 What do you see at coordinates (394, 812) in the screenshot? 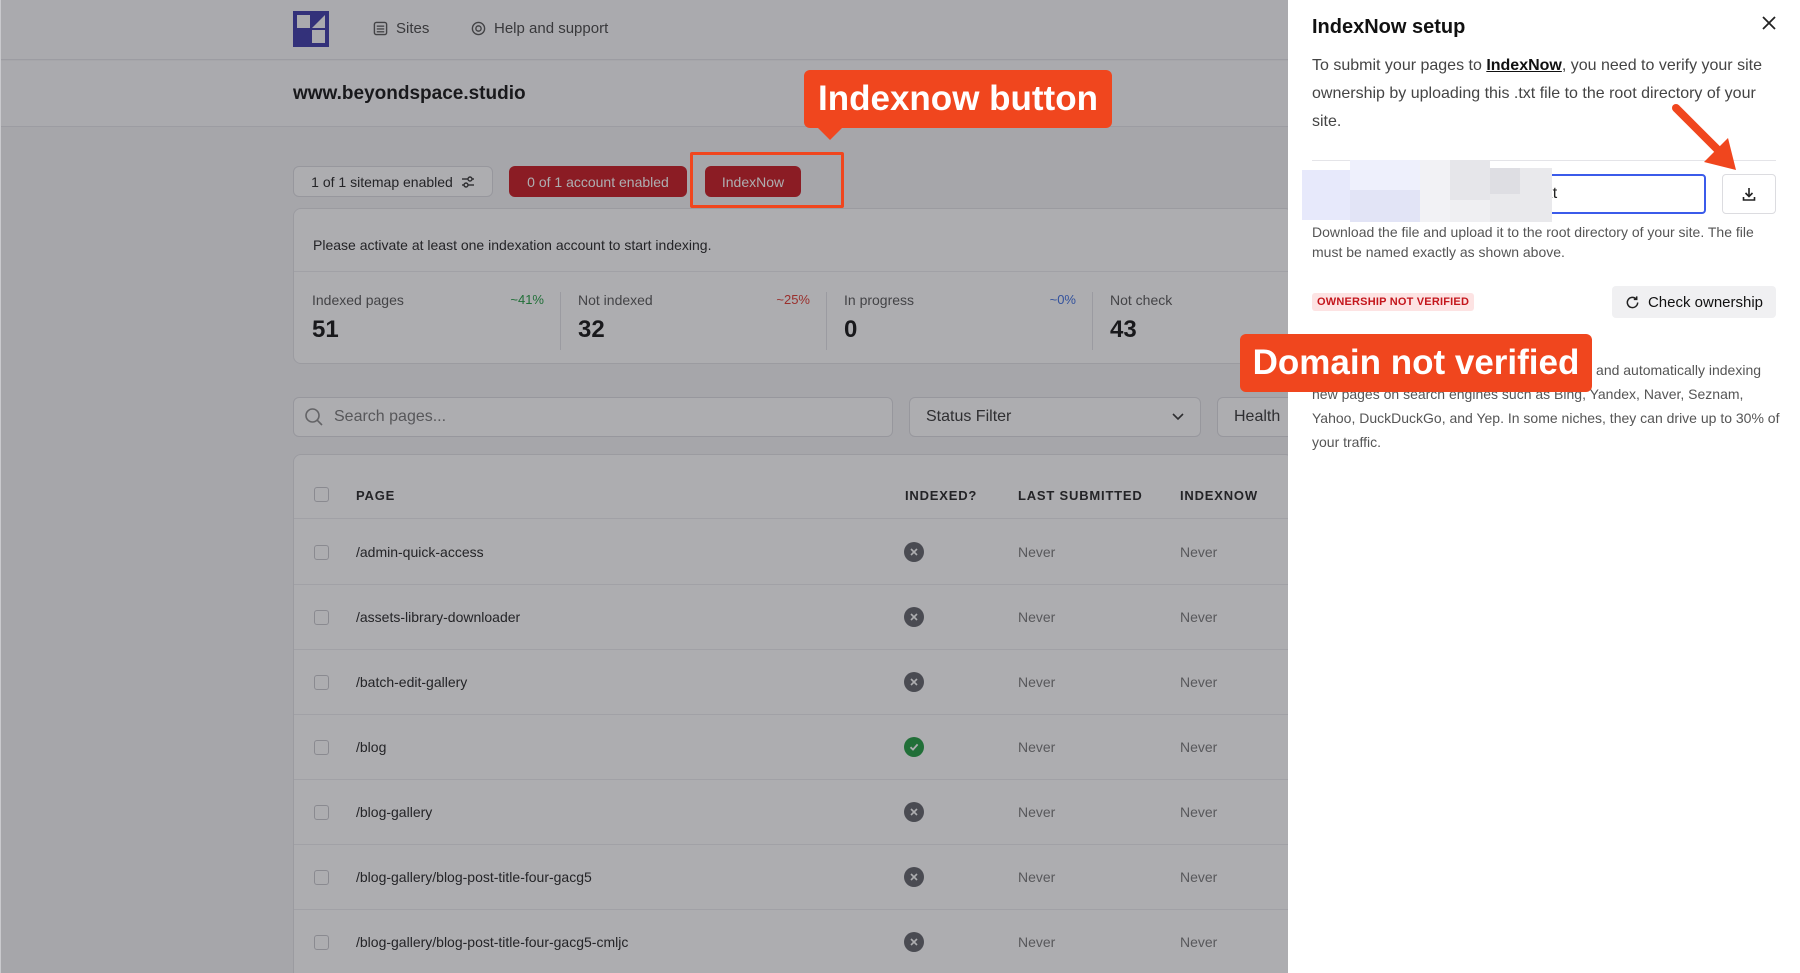
I see `page-path: /blog-gallery` at bounding box center [394, 812].